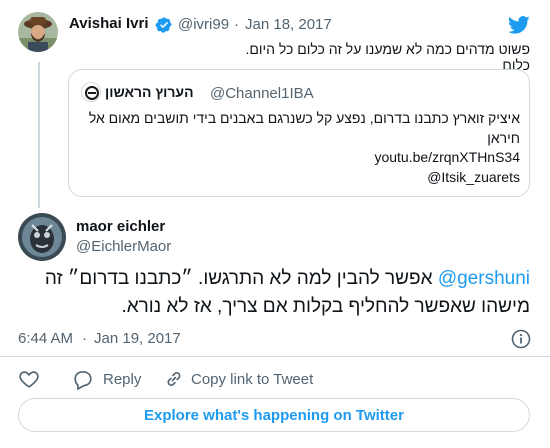 Image resolution: width=550 pixels, height=448 pixels. Describe the element at coordinates (521, 339) in the screenshot. I see `info-icon` at that location.